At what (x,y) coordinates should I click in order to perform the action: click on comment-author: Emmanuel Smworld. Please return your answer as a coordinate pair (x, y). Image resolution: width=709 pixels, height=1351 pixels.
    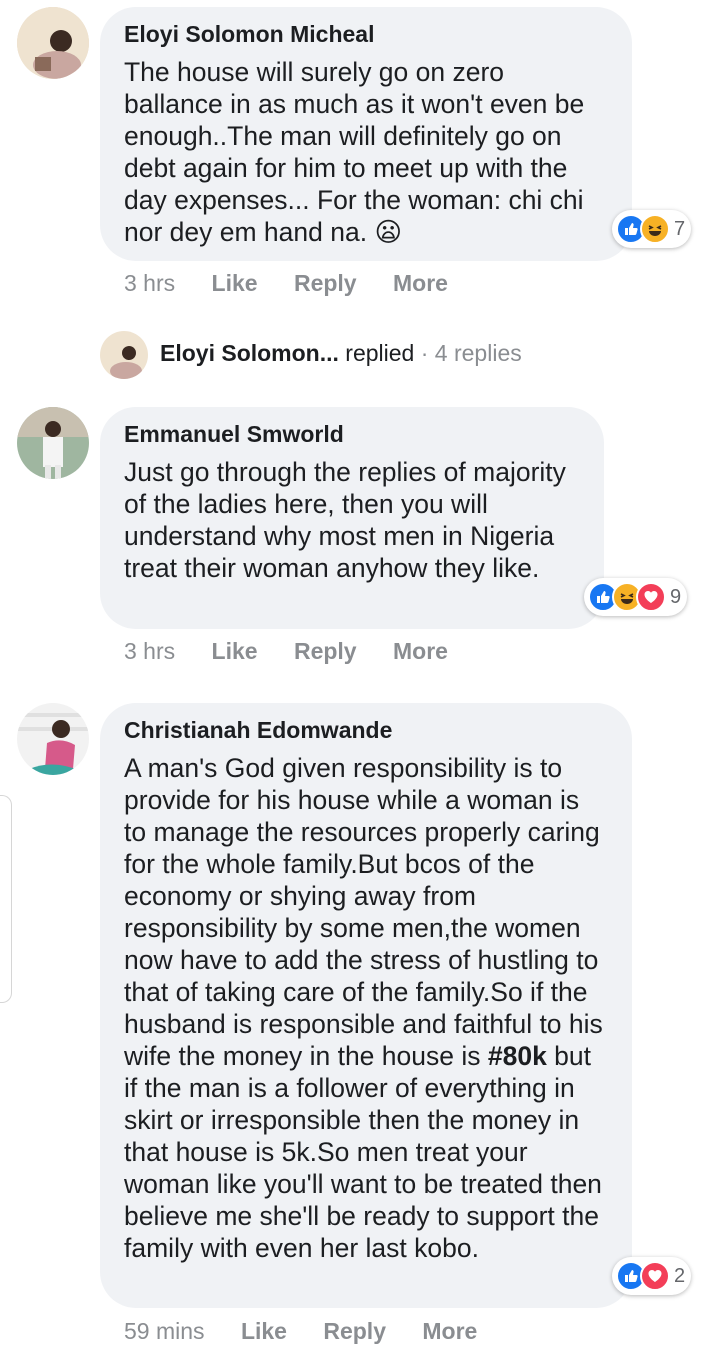
    Looking at the image, I should click on (352, 434).